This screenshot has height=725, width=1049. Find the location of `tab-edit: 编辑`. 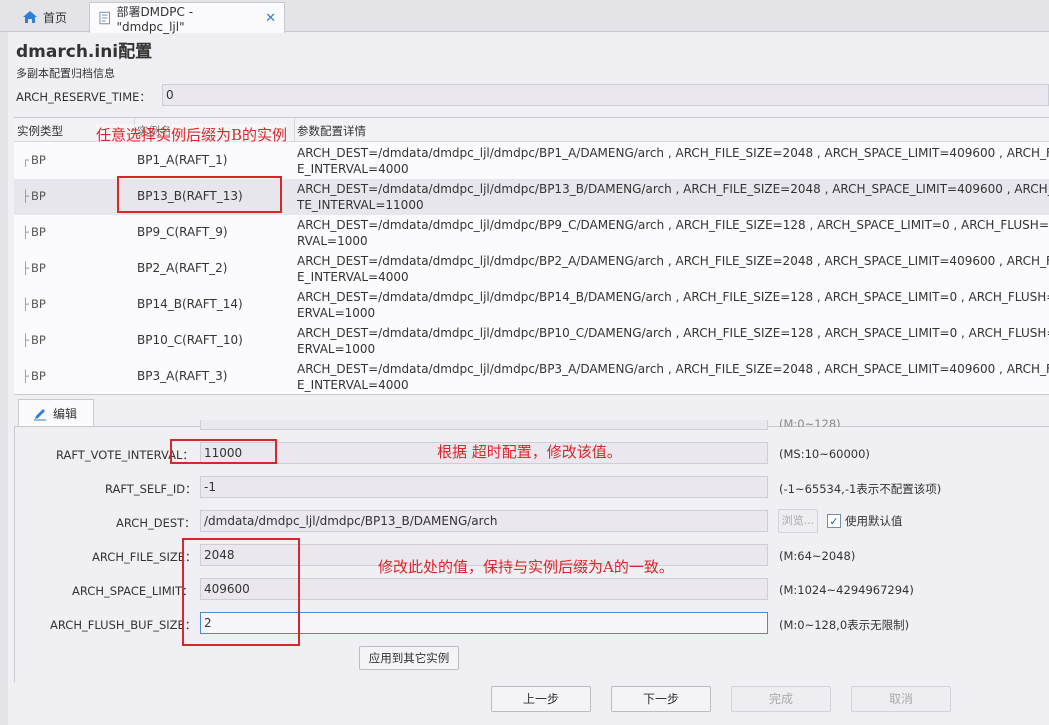

tab-edit: 编辑 is located at coordinates (56, 413).